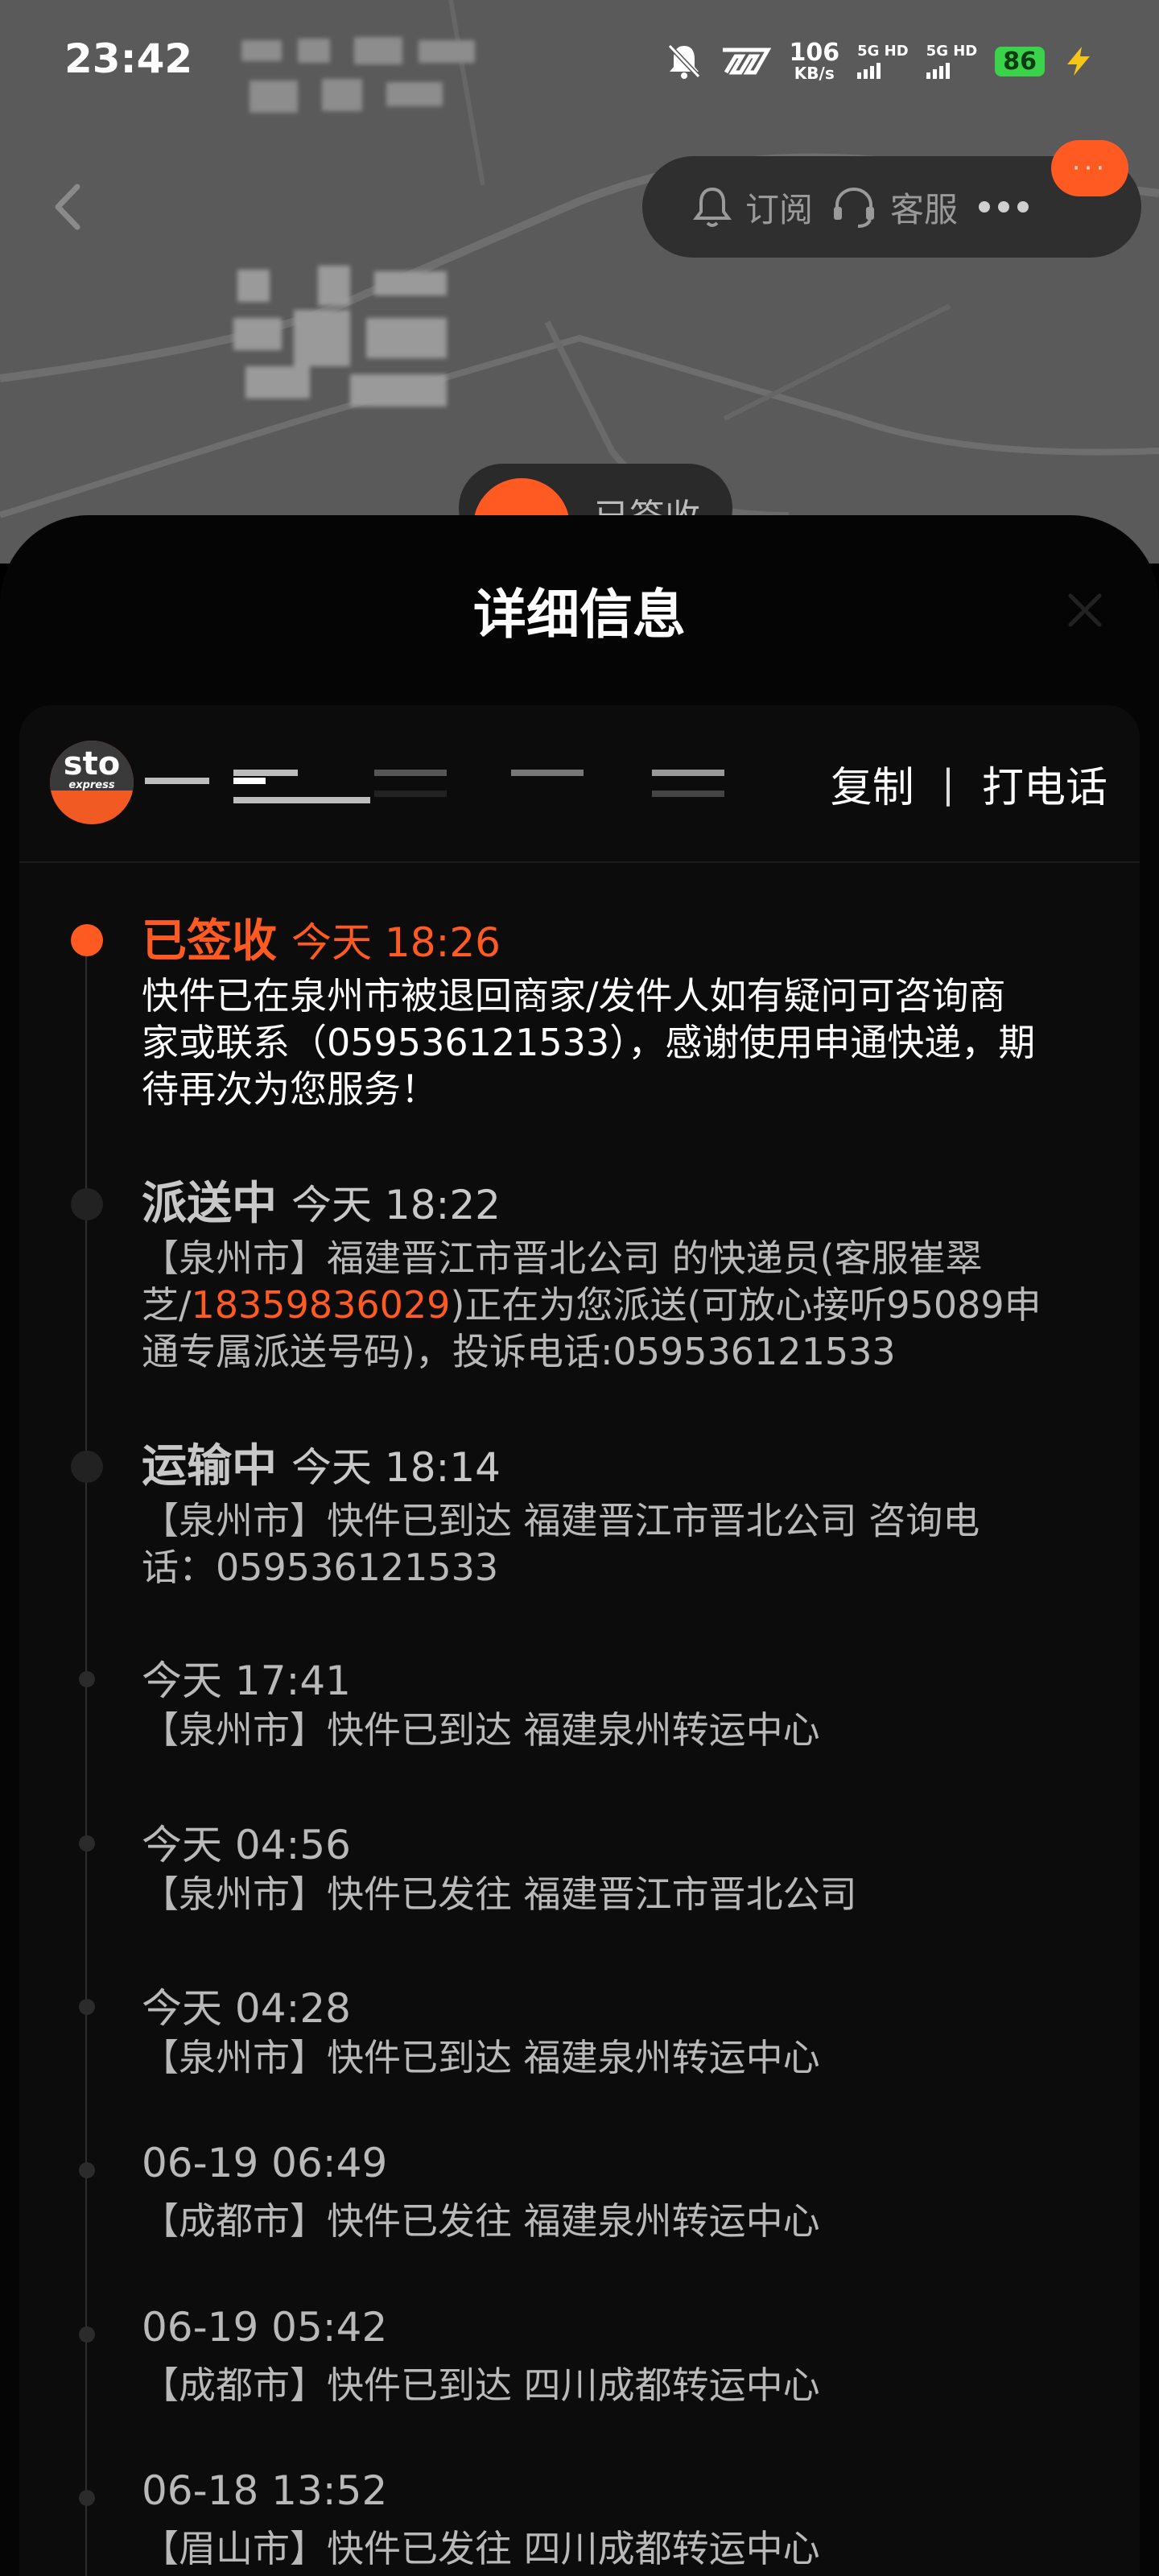 Image resolution: width=1159 pixels, height=2576 pixels. Describe the element at coordinates (265, 2163) in the screenshot. I see `event-time: 06-19 06:49` at that location.